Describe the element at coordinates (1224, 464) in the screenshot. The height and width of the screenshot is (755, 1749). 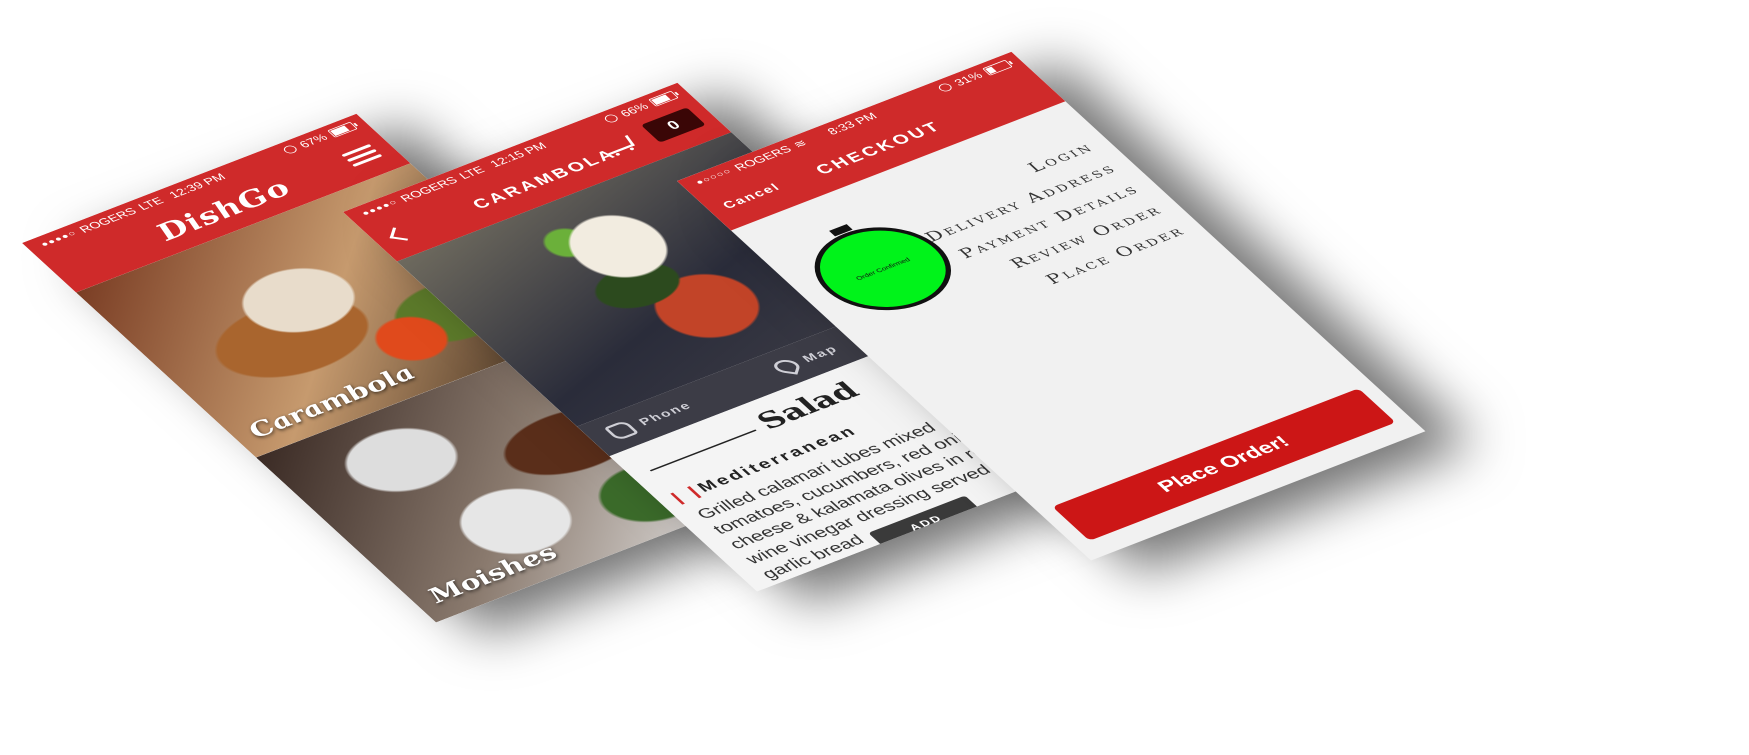
I see `place-order-button: Place Order!` at that location.